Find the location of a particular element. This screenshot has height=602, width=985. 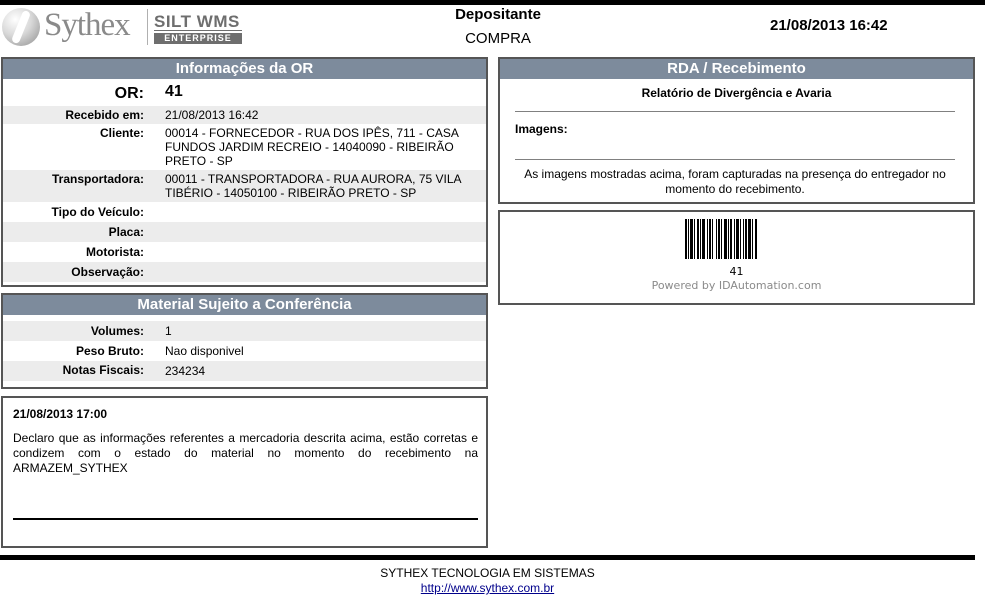

material-title: Material Sujeito a Conferência is located at coordinates (244, 305).